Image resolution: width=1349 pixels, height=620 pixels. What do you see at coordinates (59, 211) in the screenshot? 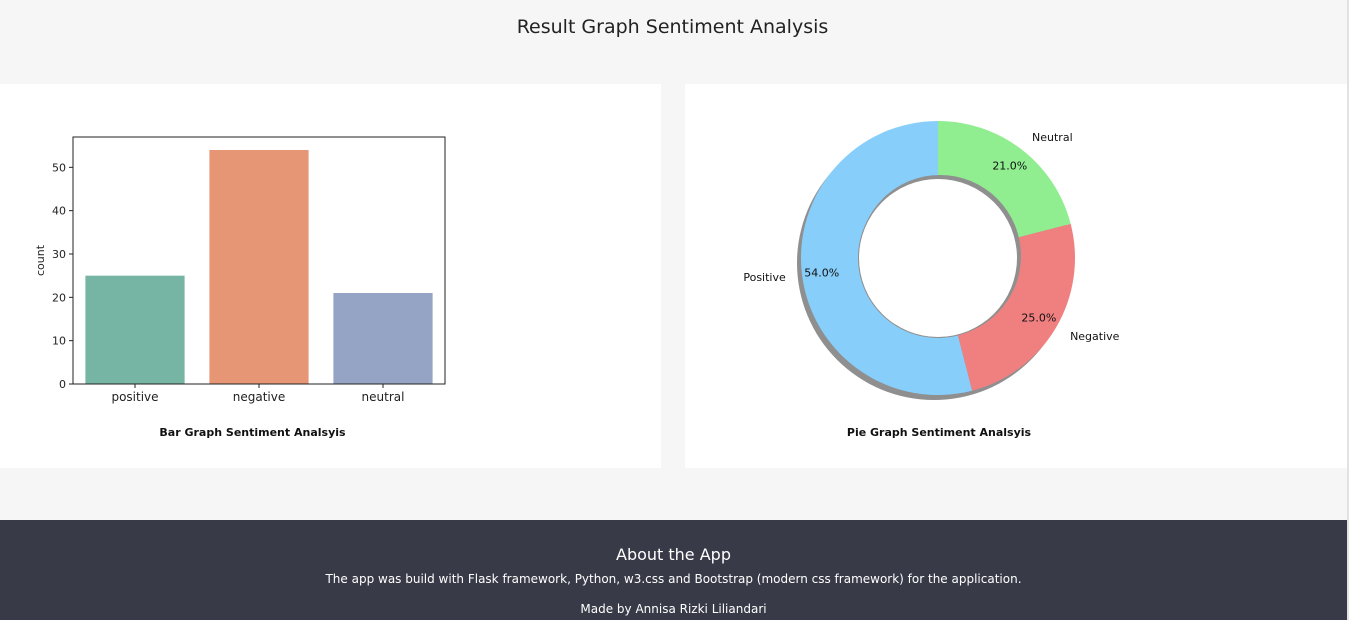
I see `y-tick-label: 40` at bounding box center [59, 211].